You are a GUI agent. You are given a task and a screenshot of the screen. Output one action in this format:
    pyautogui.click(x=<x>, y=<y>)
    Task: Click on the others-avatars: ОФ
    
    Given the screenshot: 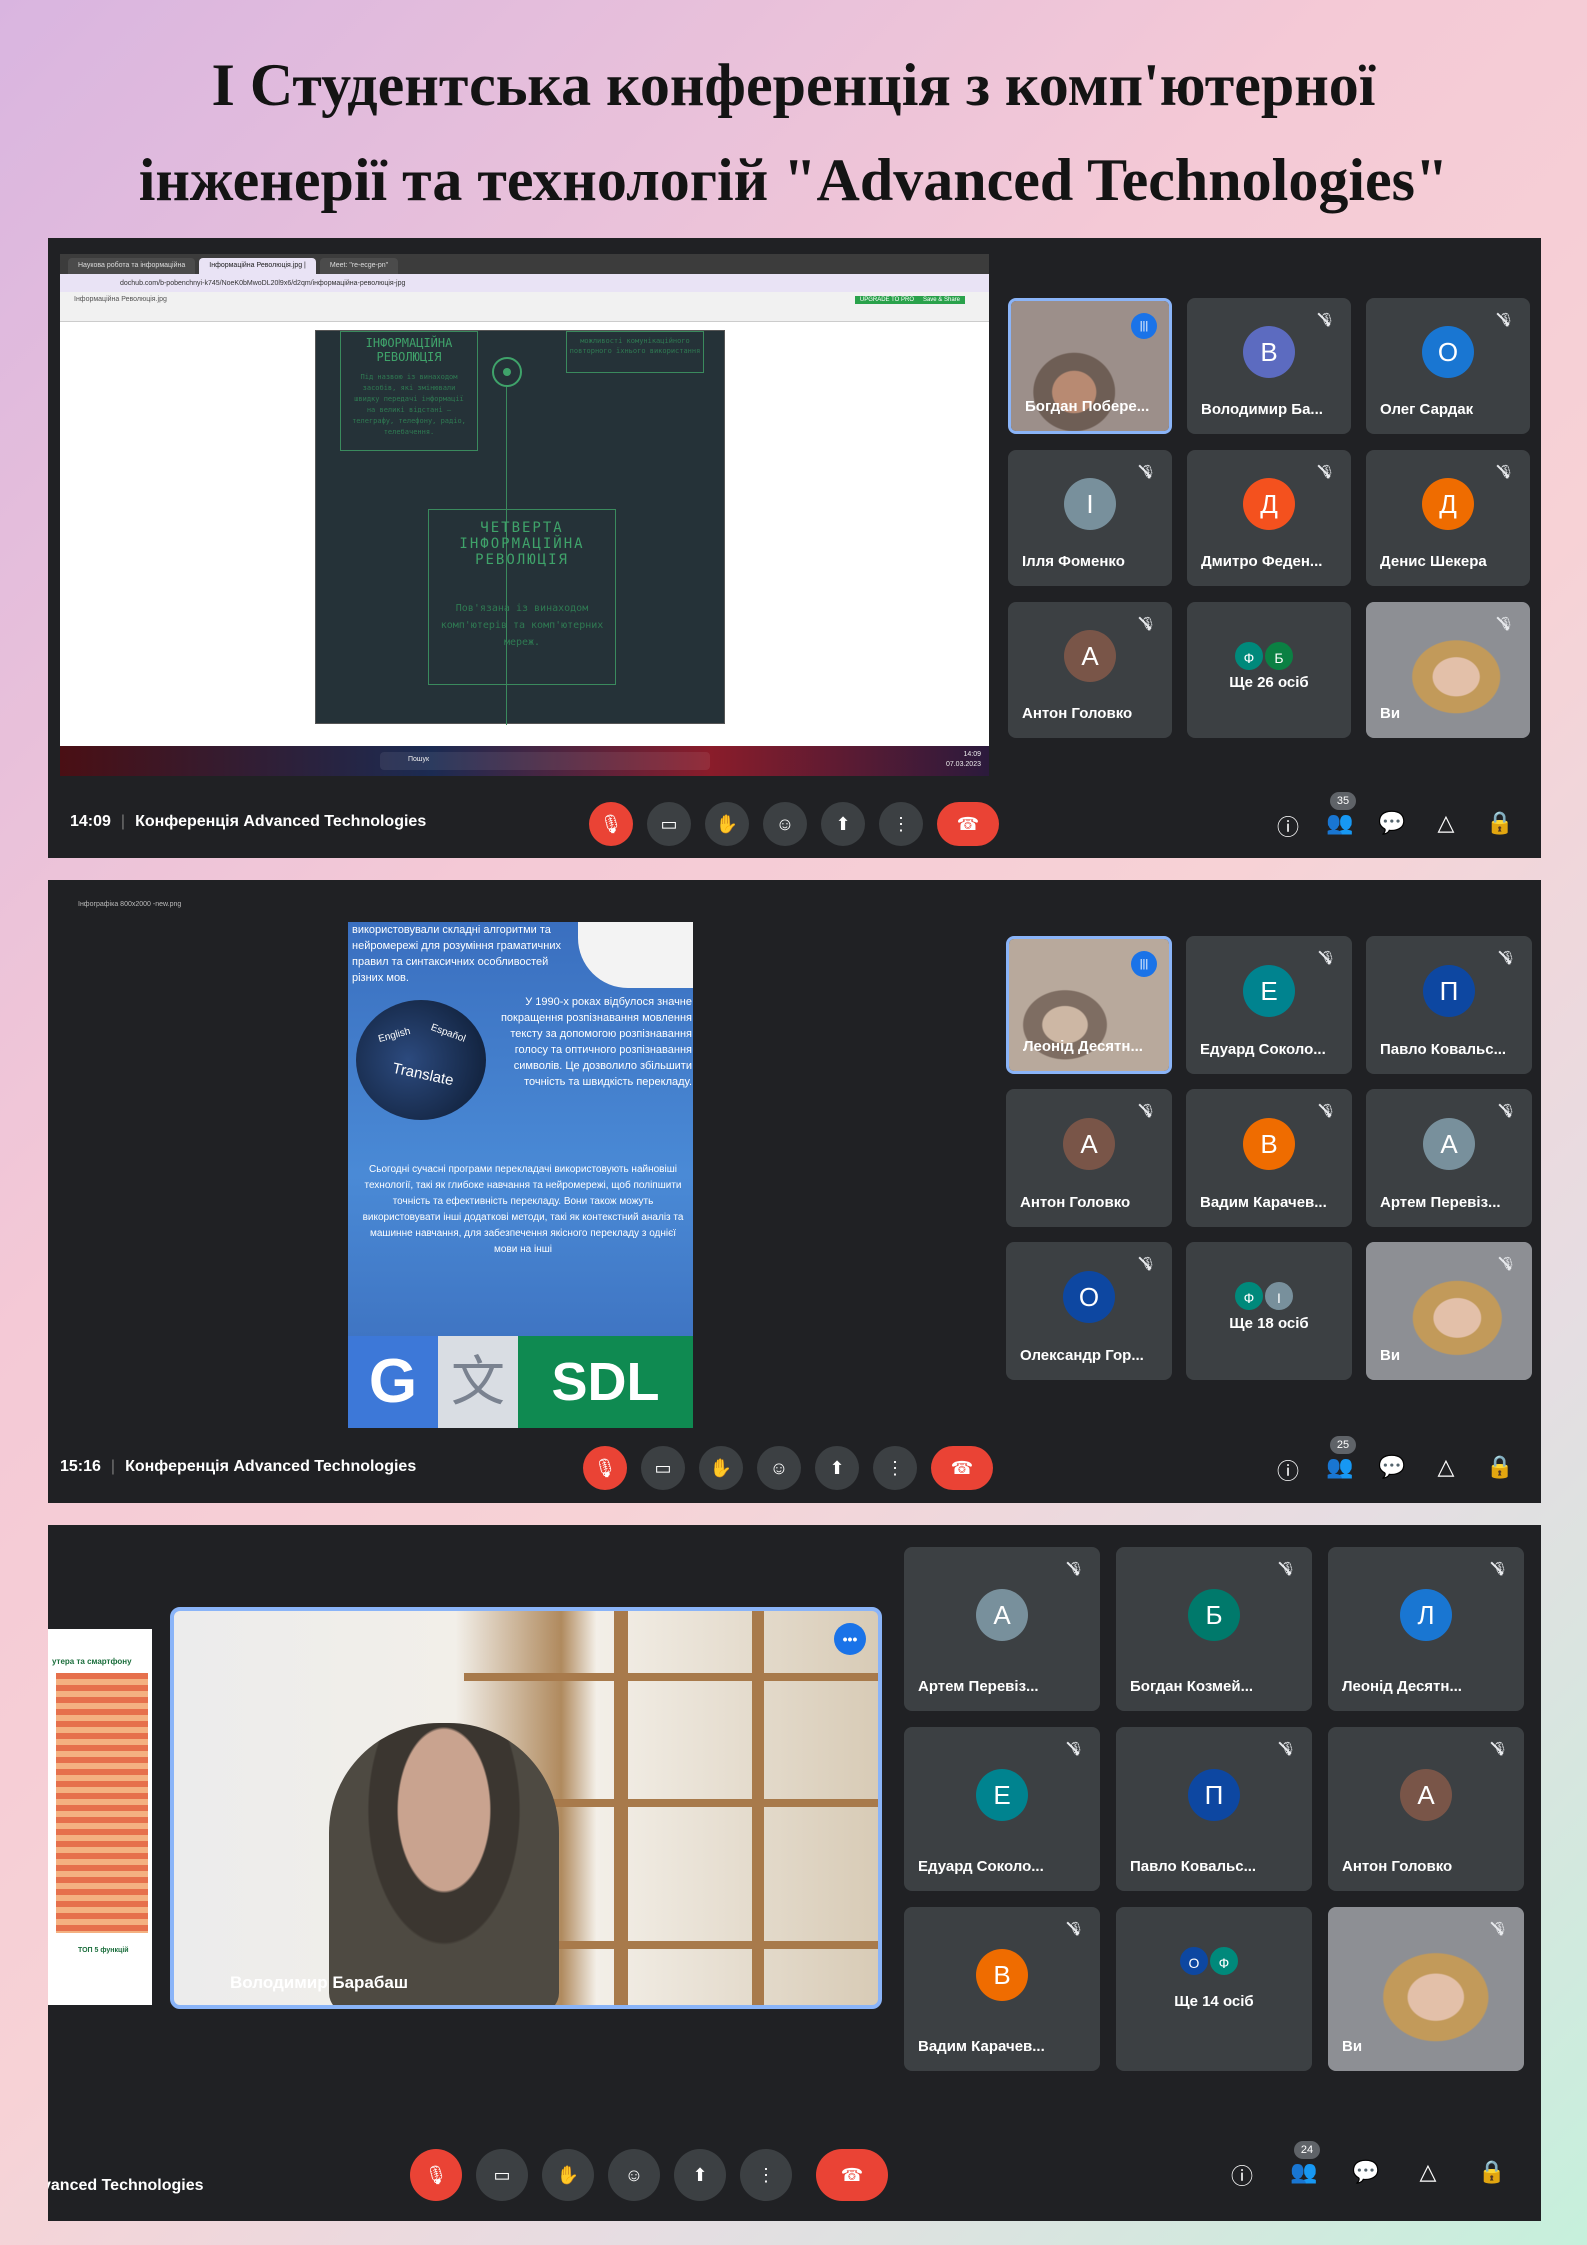 What is the action you would take?
    pyautogui.click(x=1214, y=1962)
    